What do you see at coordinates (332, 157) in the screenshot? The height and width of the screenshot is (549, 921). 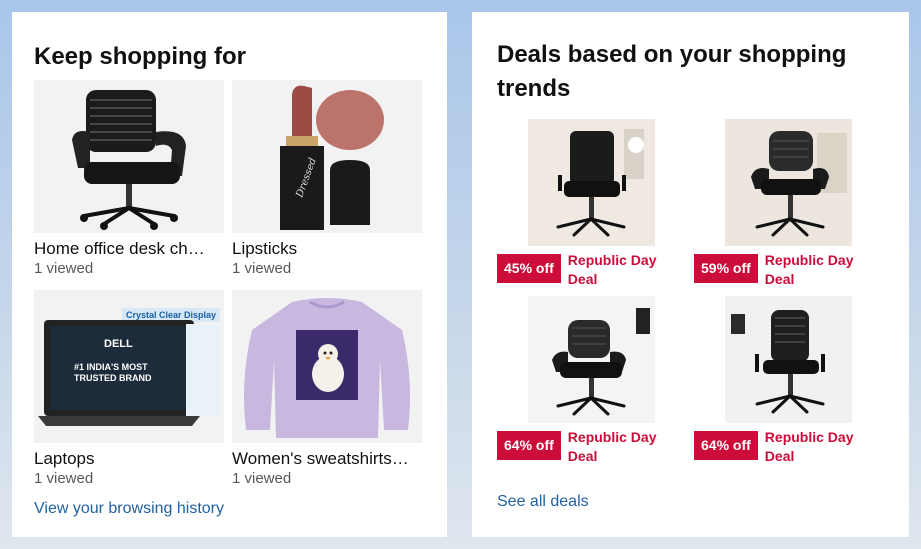 I see `lipstick-icon: Dressed` at bounding box center [332, 157].